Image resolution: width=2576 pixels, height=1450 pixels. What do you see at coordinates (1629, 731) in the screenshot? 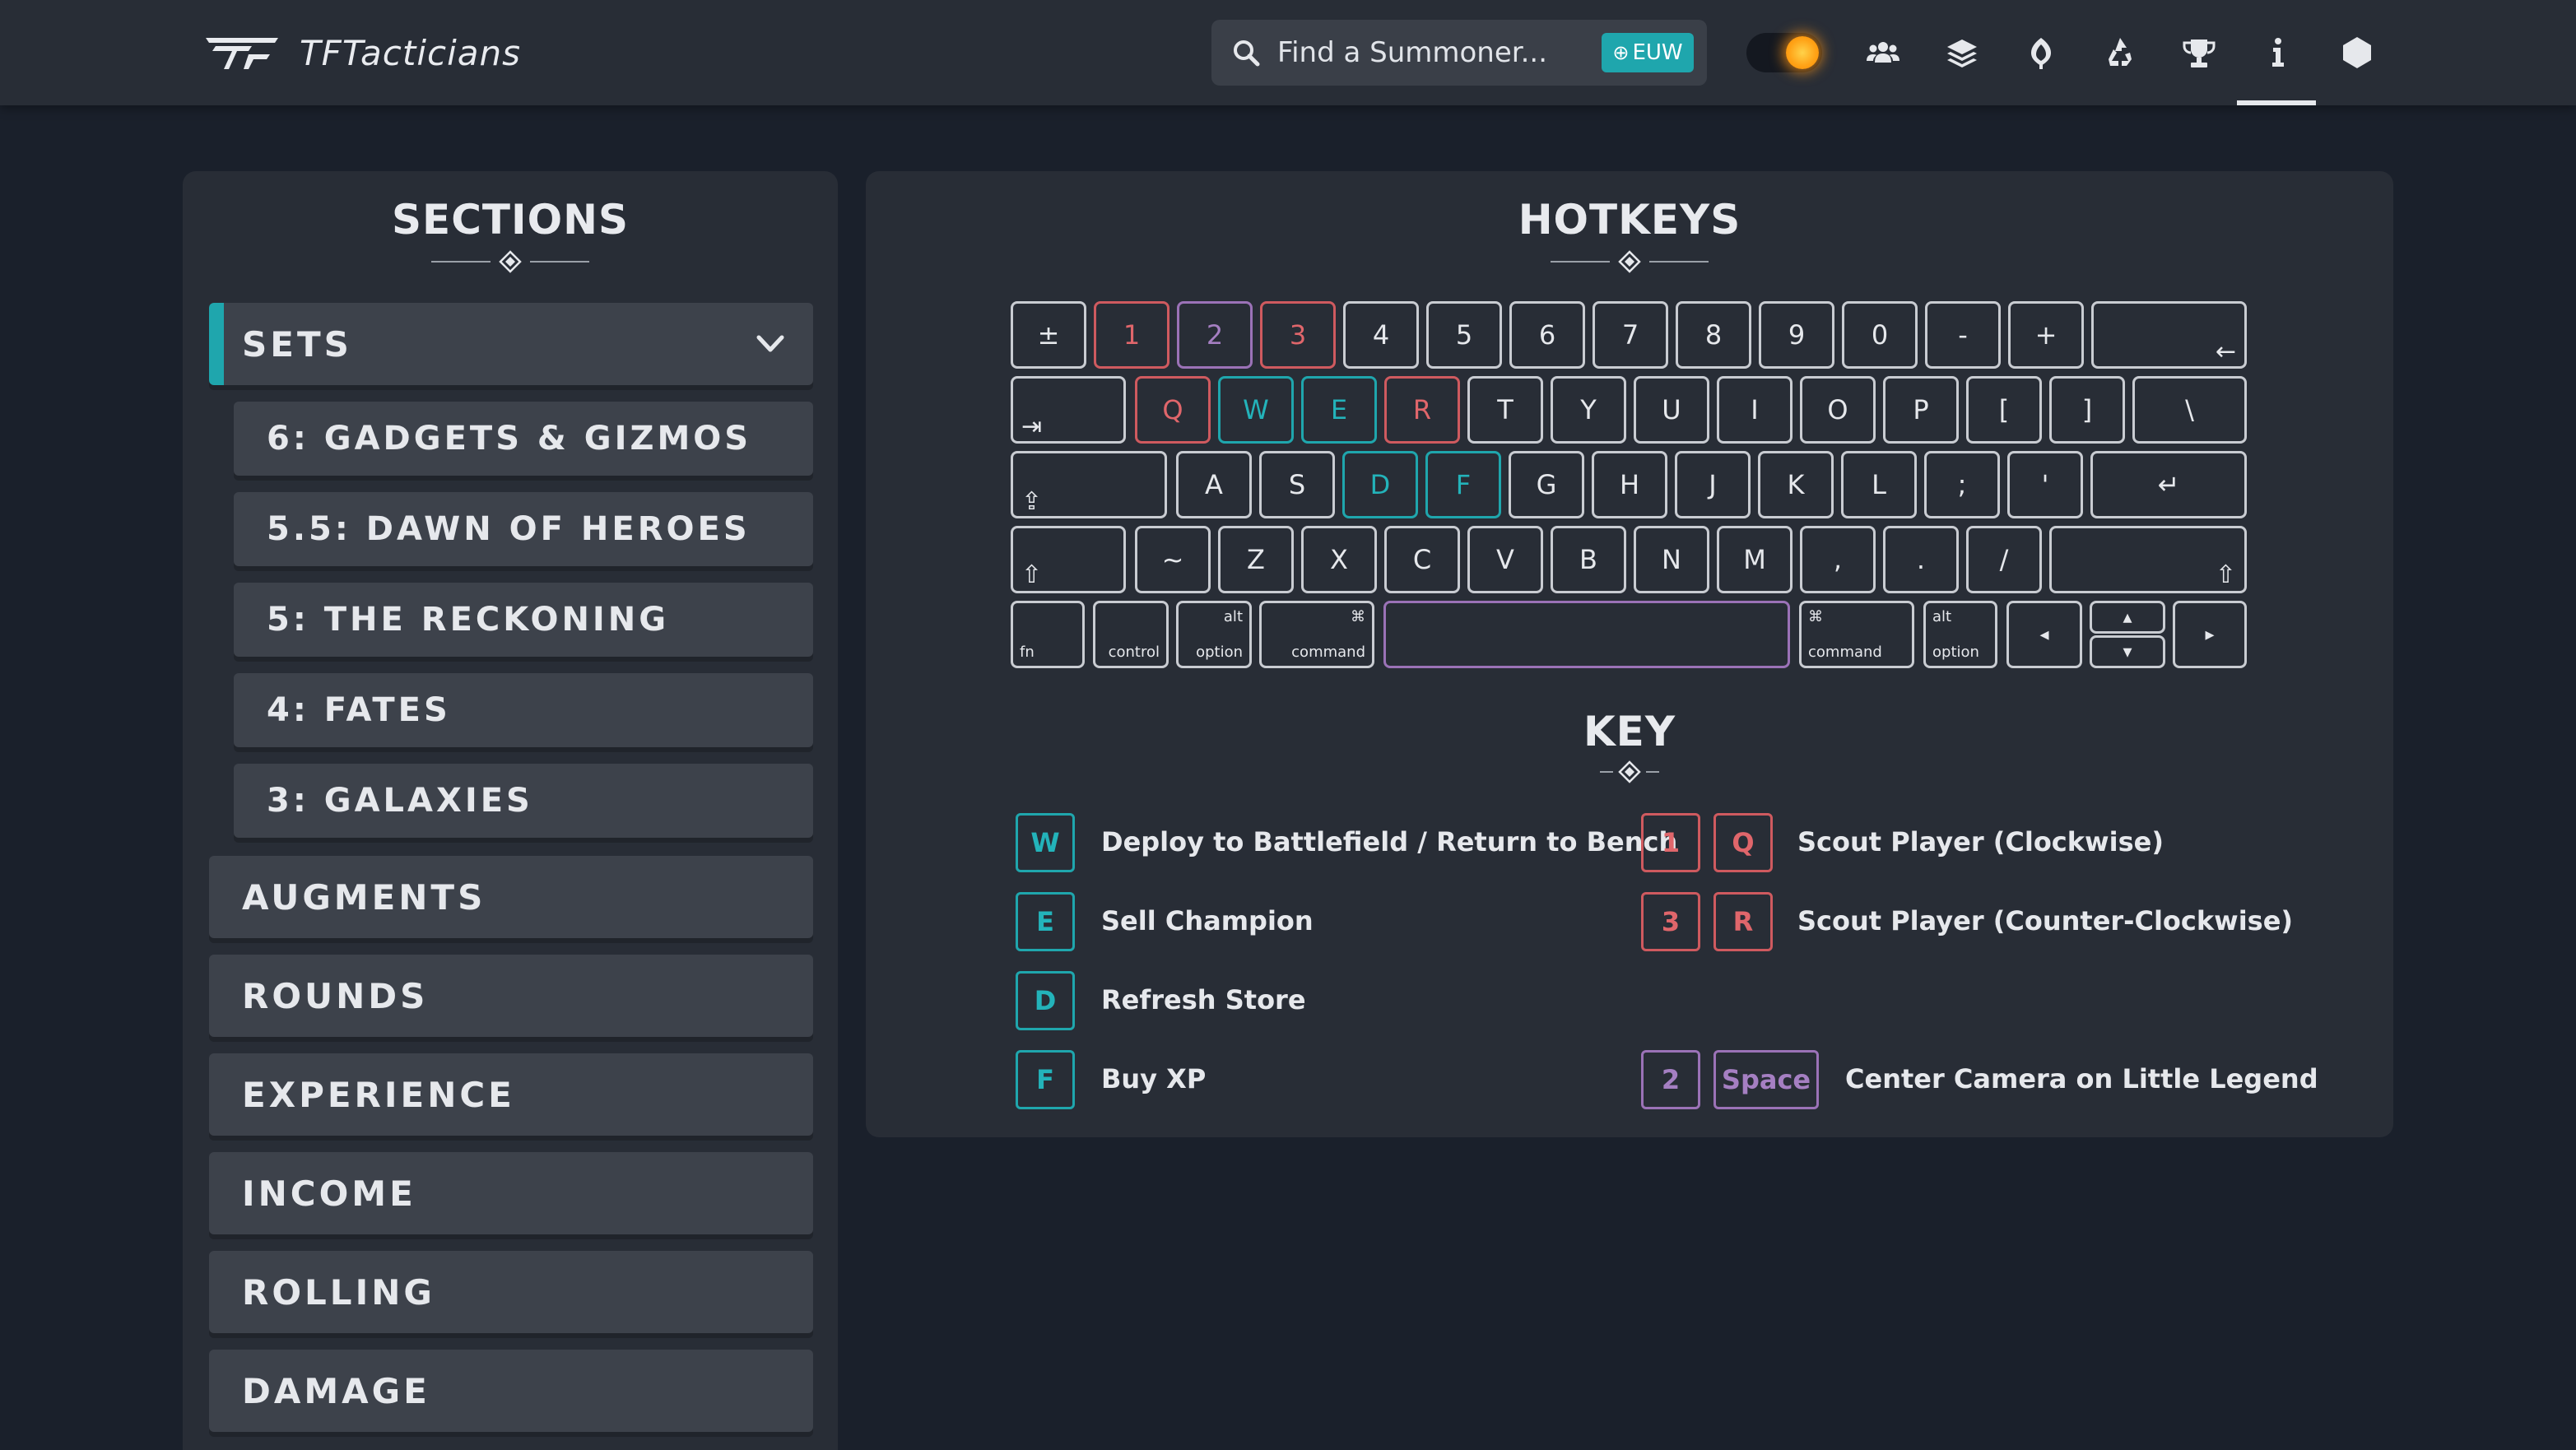
I see `key-title: KEY` at bounding box center [1629, 731].